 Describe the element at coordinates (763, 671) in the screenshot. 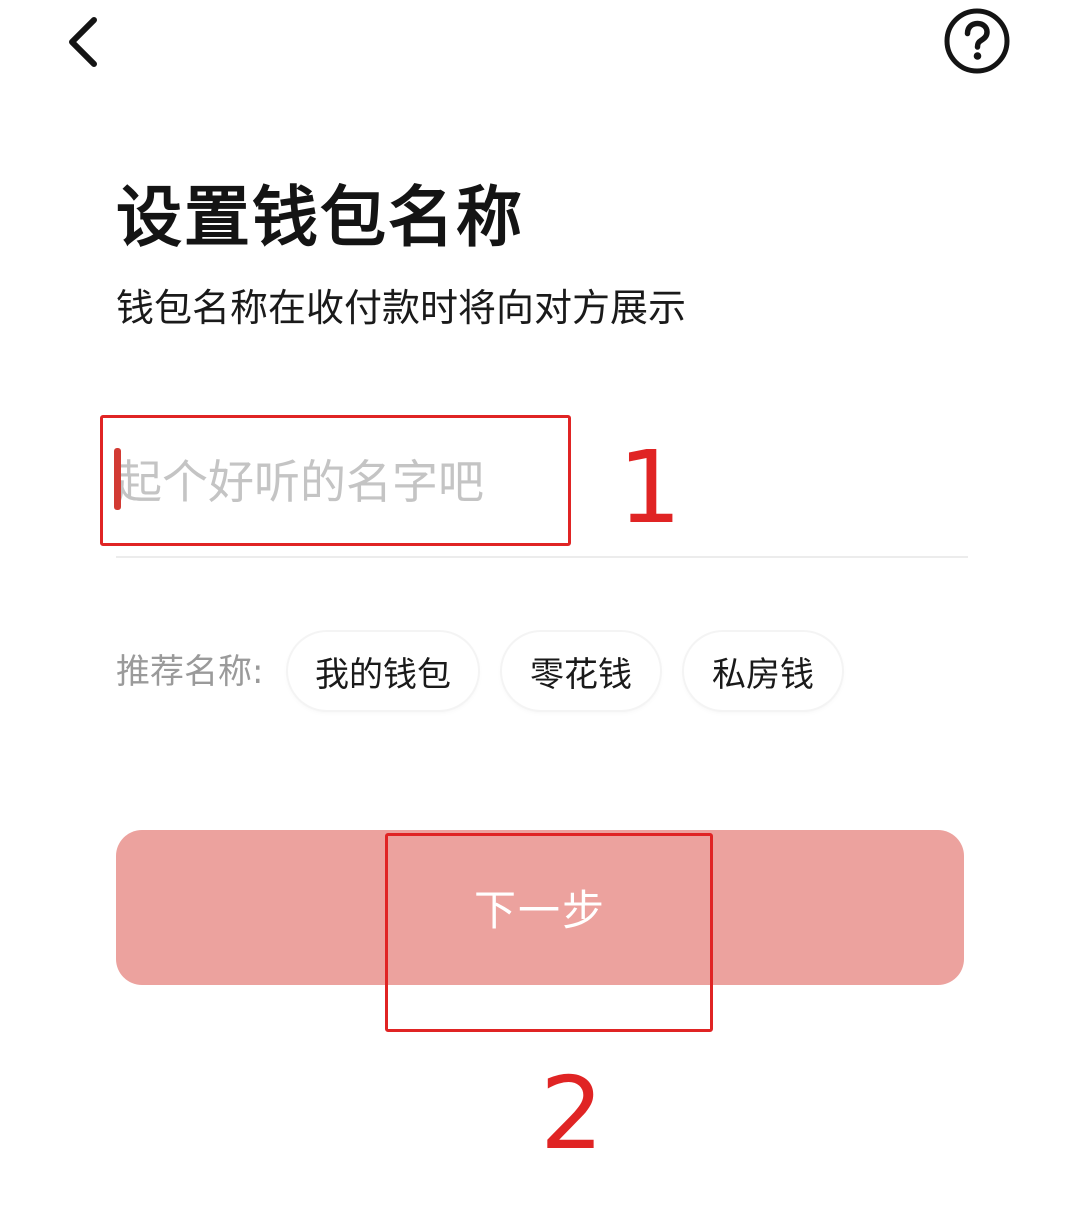

I see `suggestion-chip-private-savings: 私房钱` at that location.